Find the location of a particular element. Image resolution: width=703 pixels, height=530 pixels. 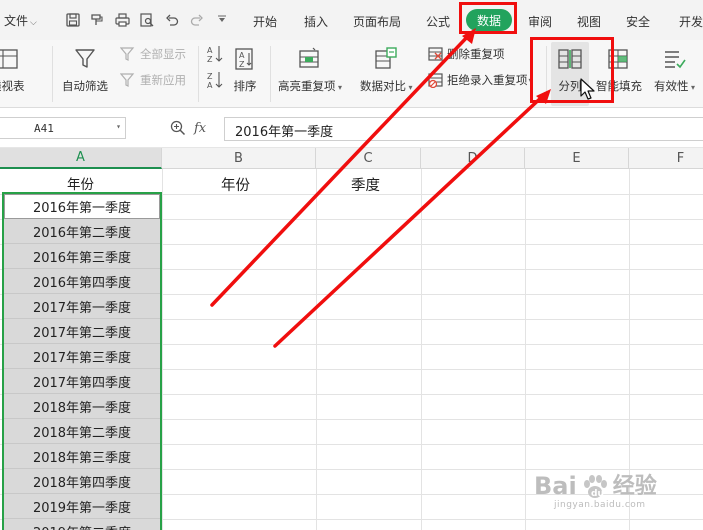

baidu-watermark: Bai du 经验 is located at coordinates (595, 484).